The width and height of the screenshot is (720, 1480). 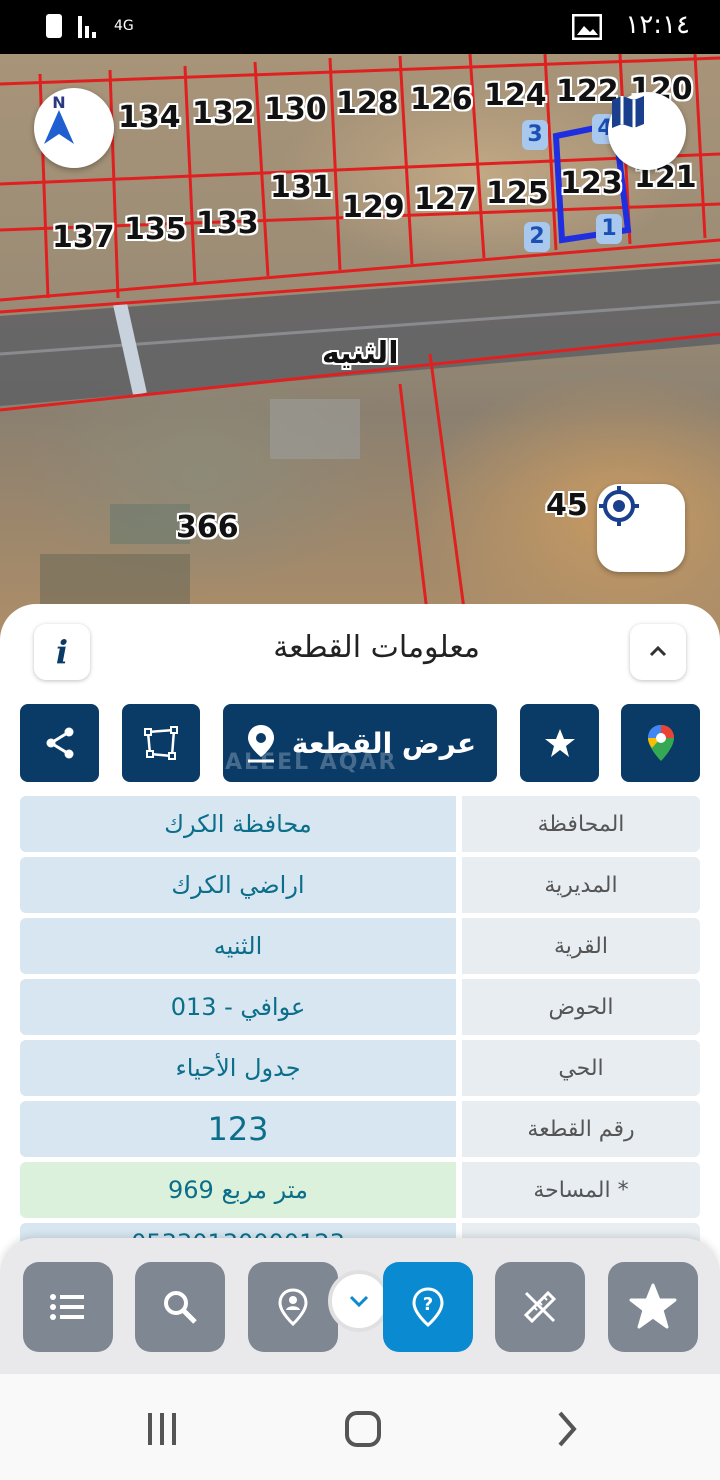 I want to click on parcel-label: 366, so click(x=207, y=527).